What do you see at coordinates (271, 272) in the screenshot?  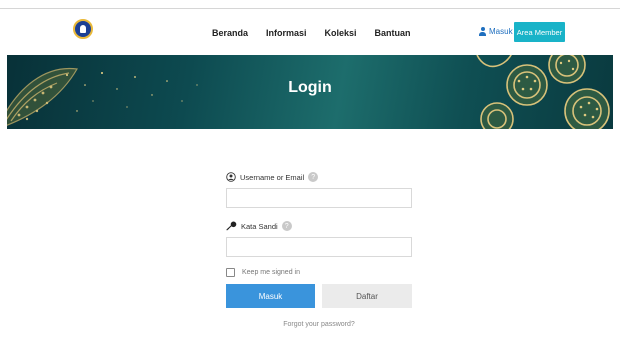 I see `remember-label: Keep me signed in` at bounding box center [271, 272].